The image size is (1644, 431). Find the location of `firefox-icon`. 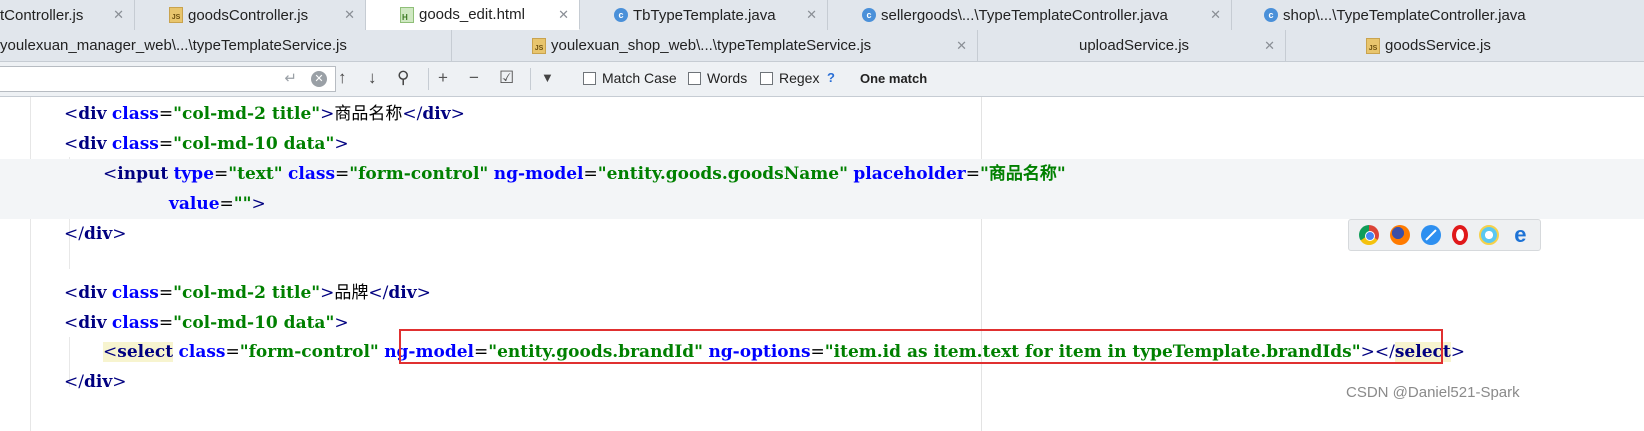

firefox-icon is located at coordinates (1399, 235).